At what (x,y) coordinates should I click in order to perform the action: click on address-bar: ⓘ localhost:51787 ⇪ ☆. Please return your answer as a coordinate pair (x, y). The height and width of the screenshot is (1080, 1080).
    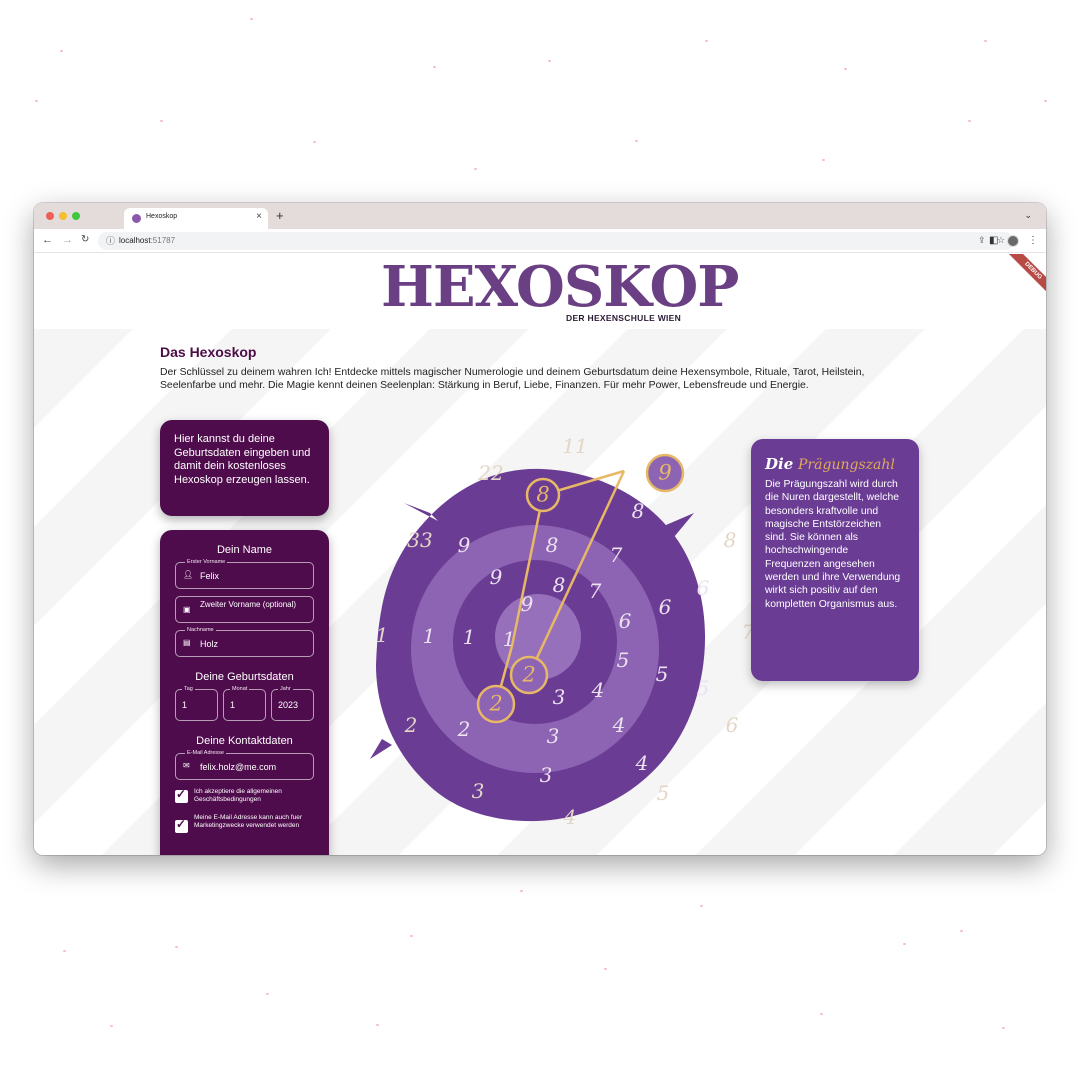
    Looking at the image, I should click on (556, 241).